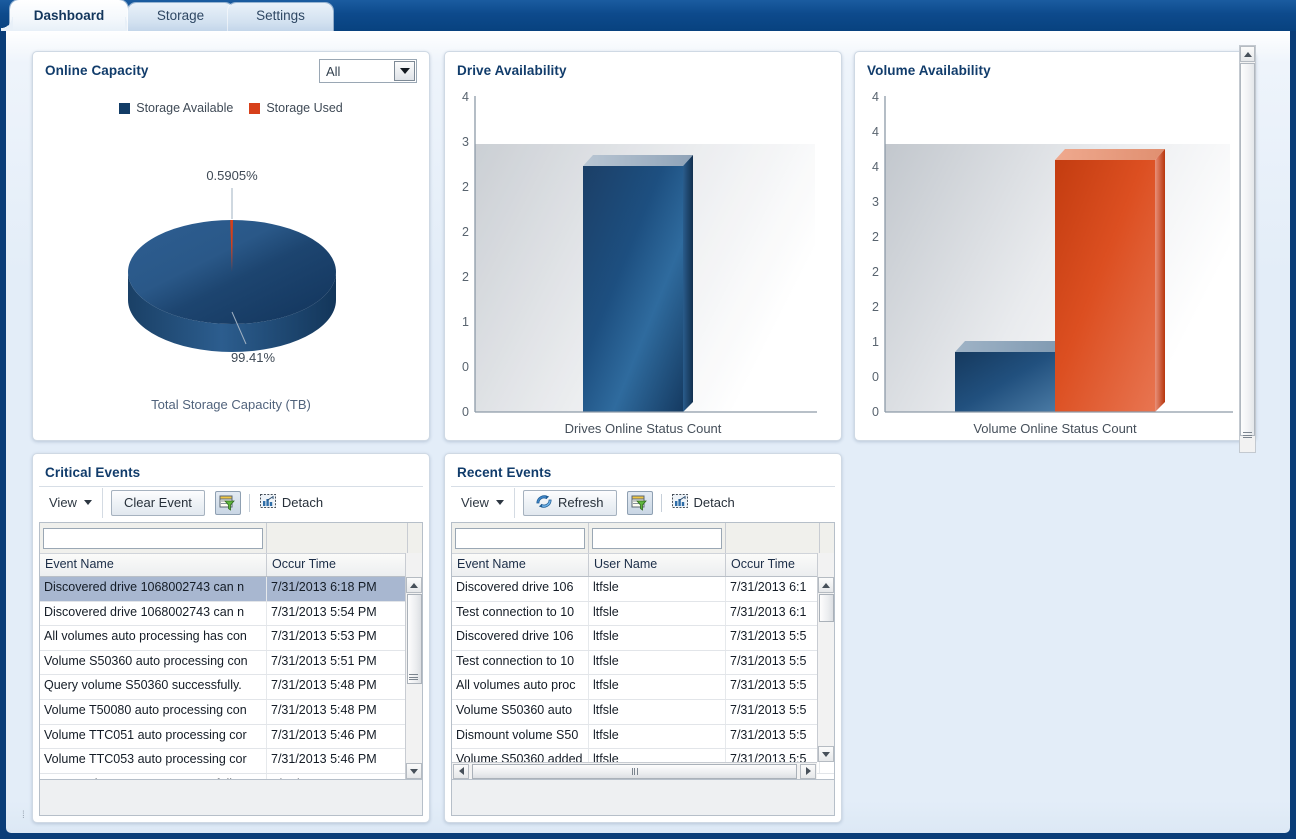 This screenshot has width=1296, height=839. What do you see at coordinates (465, 322) in the screenshot?
I see `svg-text: 1` at bounding box center [465, 322].